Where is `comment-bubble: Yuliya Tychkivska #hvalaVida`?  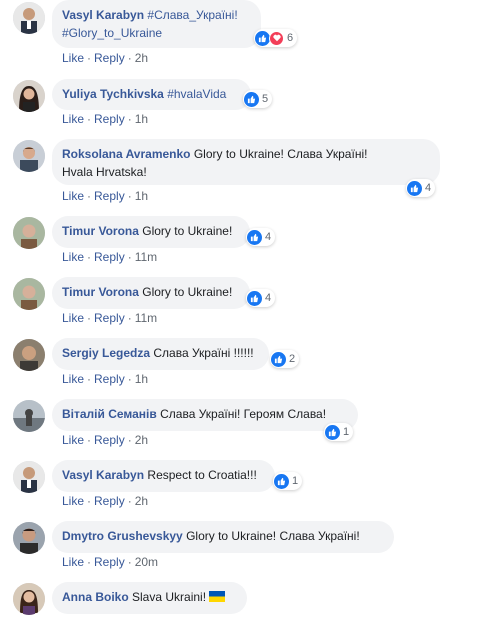
comment-bubble: Yuliya Tychkivska #hvalaVida is located at coordinates (151, 94).